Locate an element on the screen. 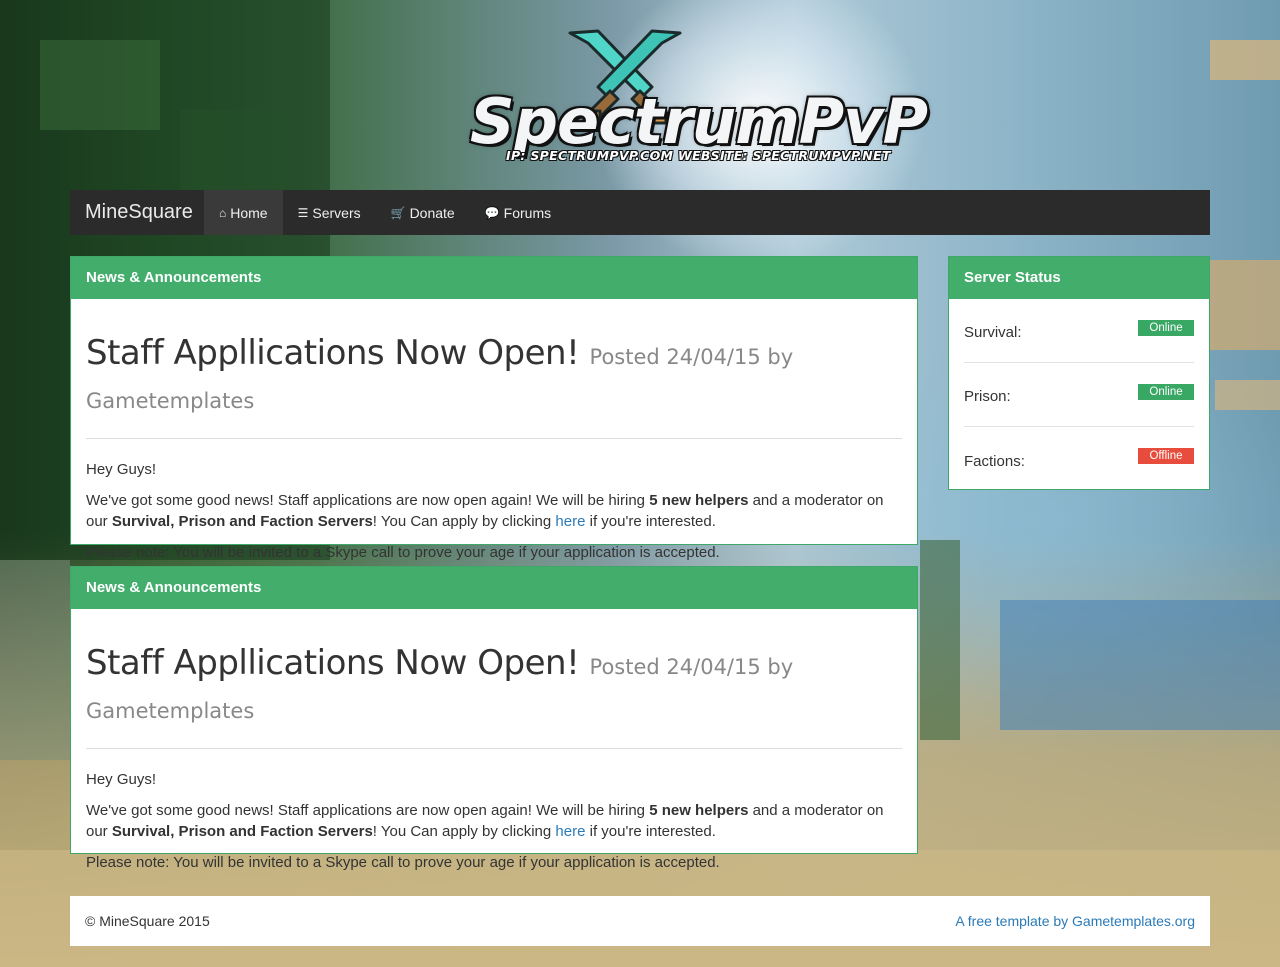  panel-heading: Server Status is located at coordinates (1079, 278).